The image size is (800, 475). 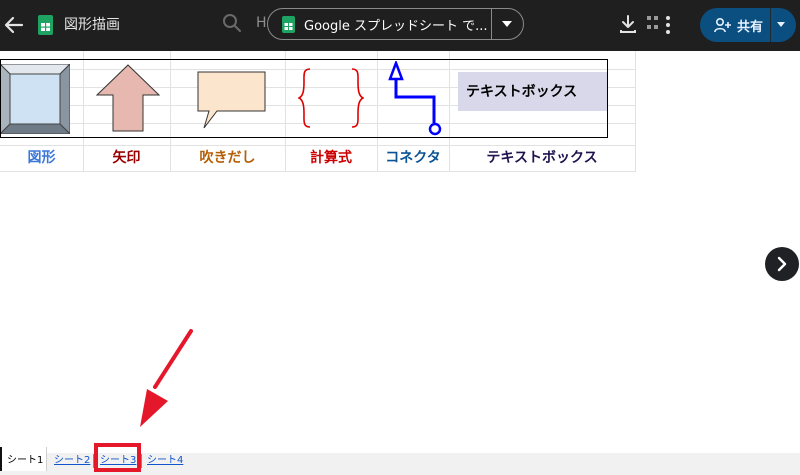 What do you see at coordinates (141, 461) in the screenshot?
I see `tab-separator` at bounding box center [141, 461].